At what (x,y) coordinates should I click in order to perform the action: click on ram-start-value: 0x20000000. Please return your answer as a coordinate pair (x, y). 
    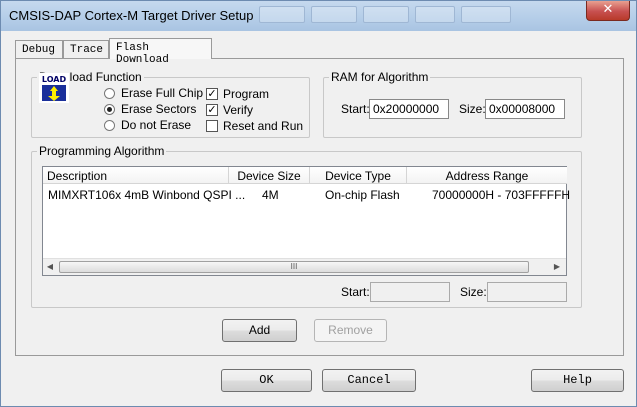
    Looking at the image, I should click on (406, 109).